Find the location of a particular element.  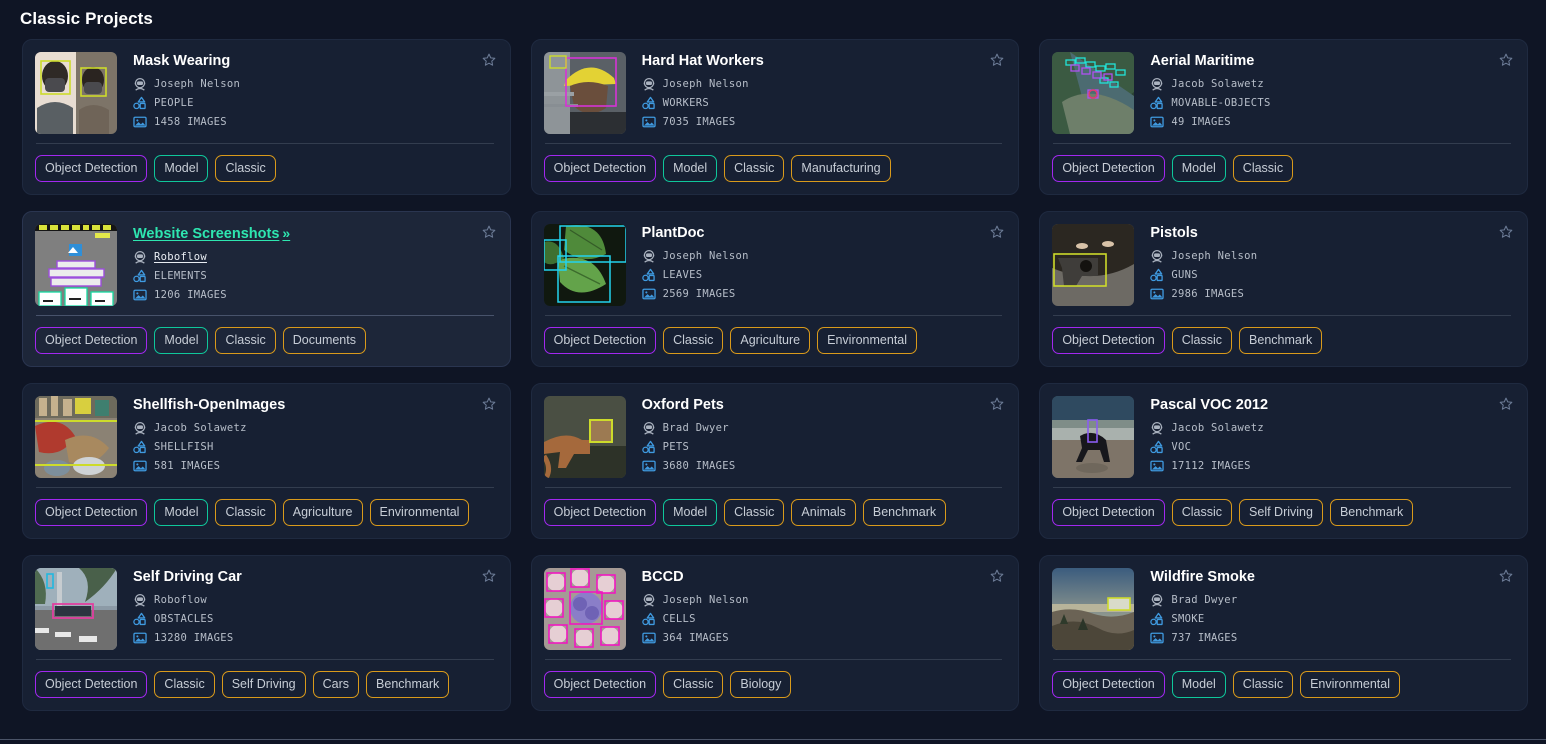

project-tag: Agriculture is located at coordinates (322, 512).